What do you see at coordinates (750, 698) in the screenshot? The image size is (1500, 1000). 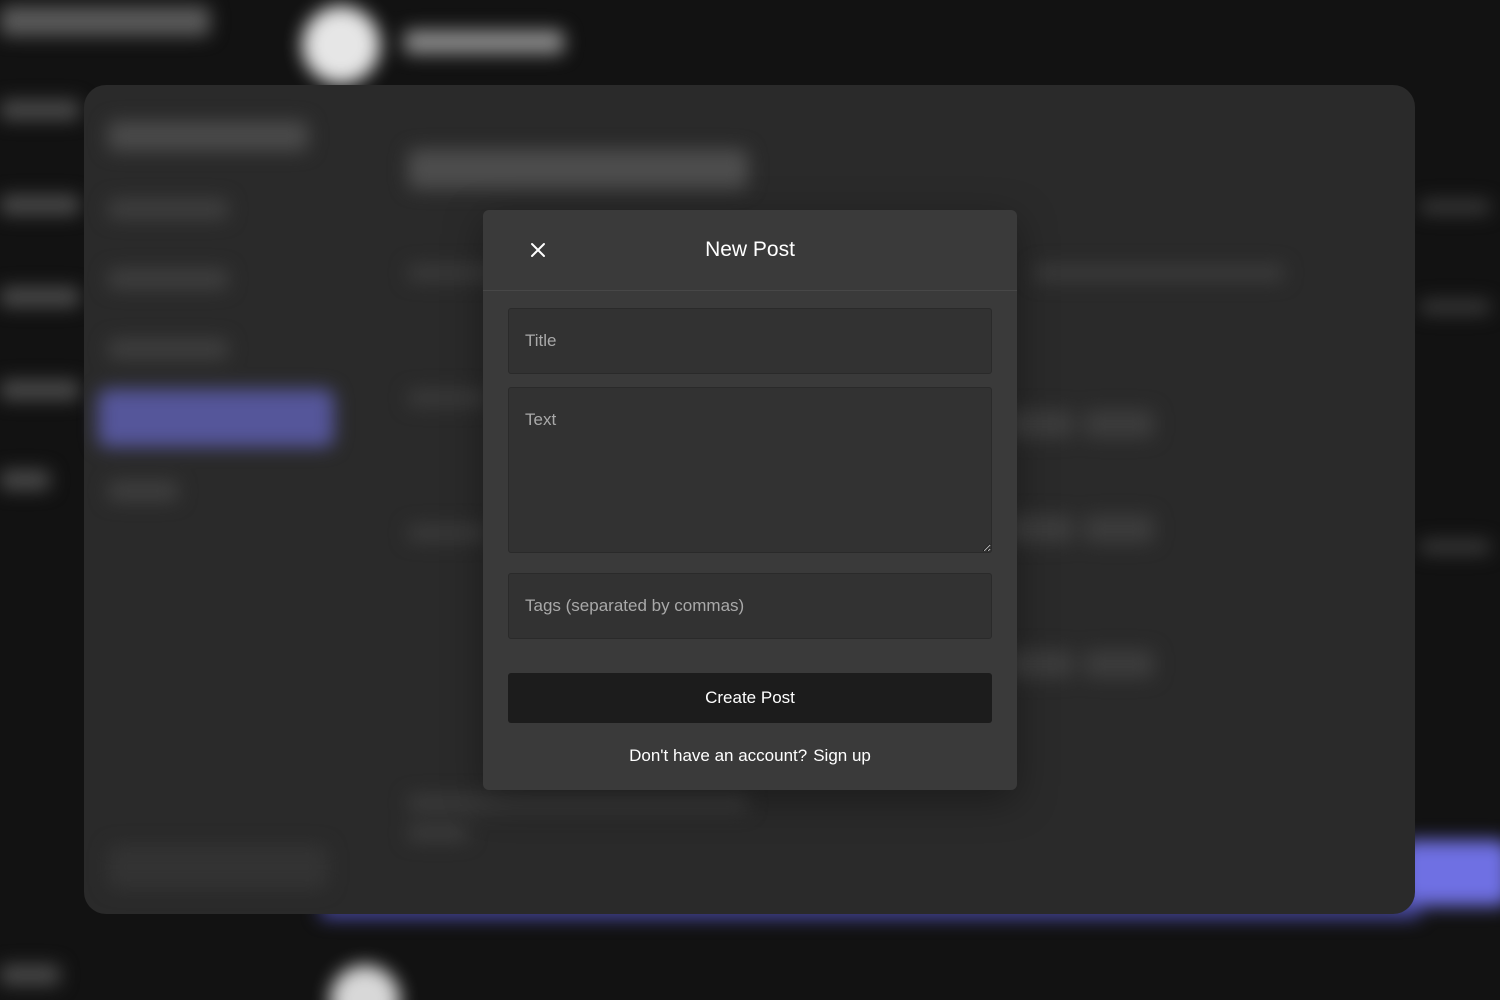 I see `create-post-button: Create Post` at bounding box center [750, 698].